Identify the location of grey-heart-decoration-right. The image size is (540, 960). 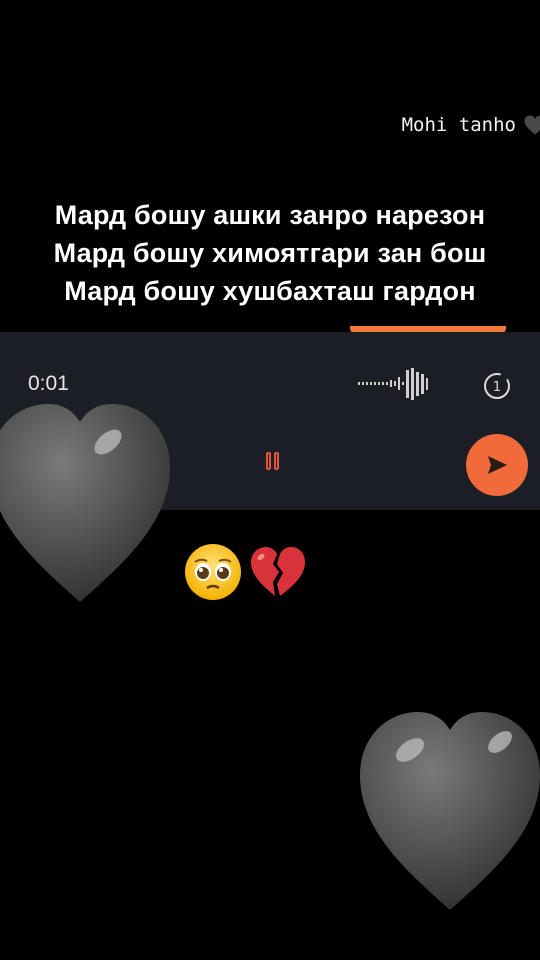
(450, 811).